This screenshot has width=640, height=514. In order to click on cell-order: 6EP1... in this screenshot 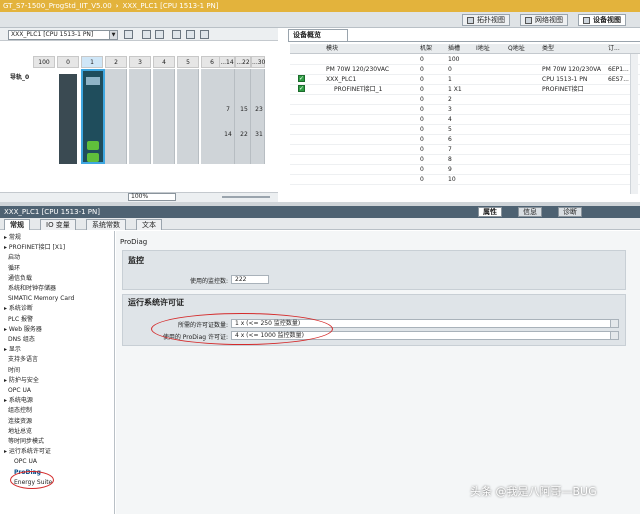, I will do `click(618, 69)`.